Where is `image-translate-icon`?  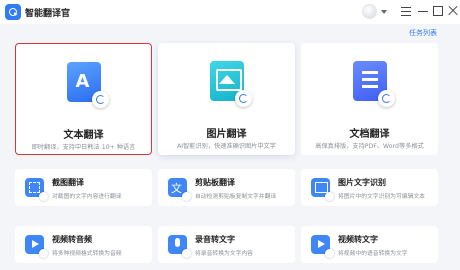
image-translate-icon is located at coordinates (230, 84).